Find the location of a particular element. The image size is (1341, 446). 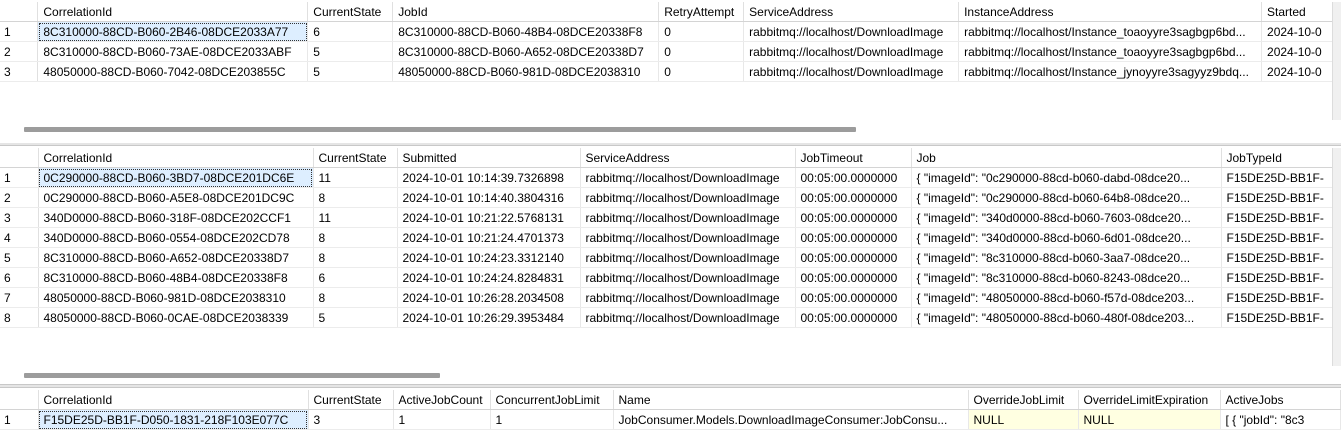

table-cell: 48050000-88CD-B060-0CAE-08DCE2038339 is located at coordinates (176, 317).